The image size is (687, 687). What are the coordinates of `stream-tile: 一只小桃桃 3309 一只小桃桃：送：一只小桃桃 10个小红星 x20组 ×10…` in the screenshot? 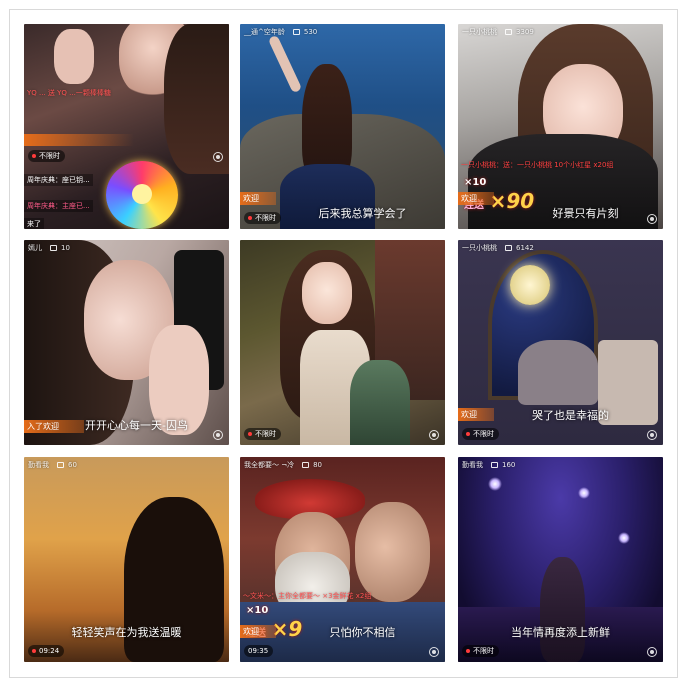 It's located at (560, 126).